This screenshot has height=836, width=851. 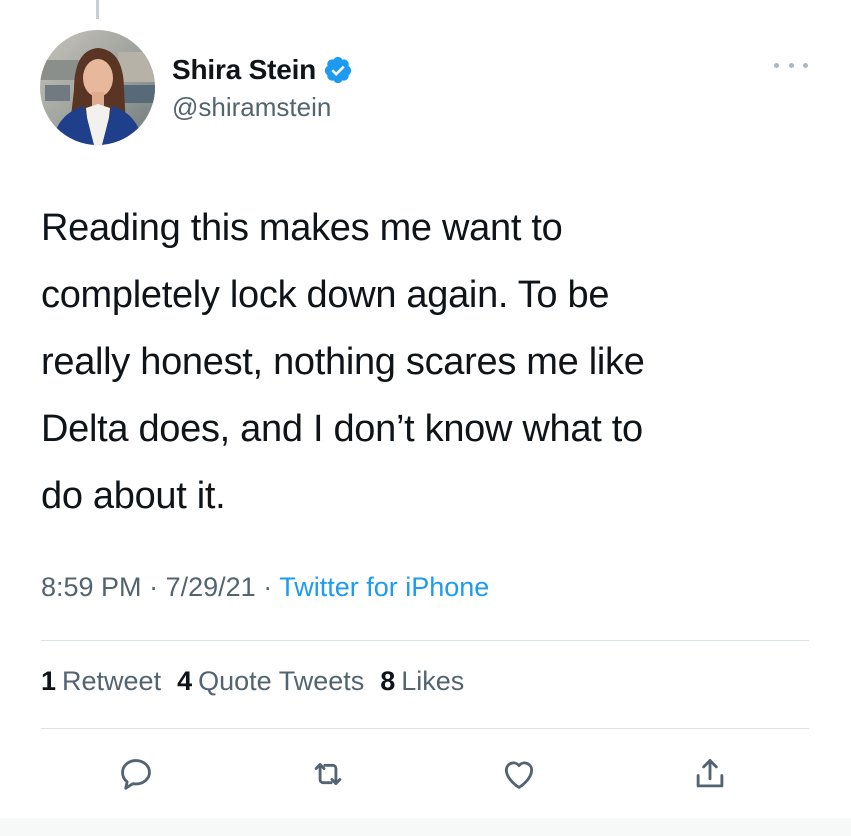 I want to click on profile-photo-icon, so click(x=97, y=87).